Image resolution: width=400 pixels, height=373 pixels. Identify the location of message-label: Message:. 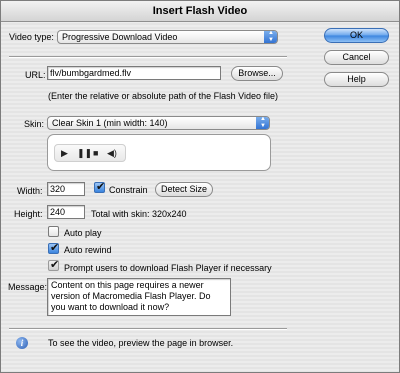
(28, 287).